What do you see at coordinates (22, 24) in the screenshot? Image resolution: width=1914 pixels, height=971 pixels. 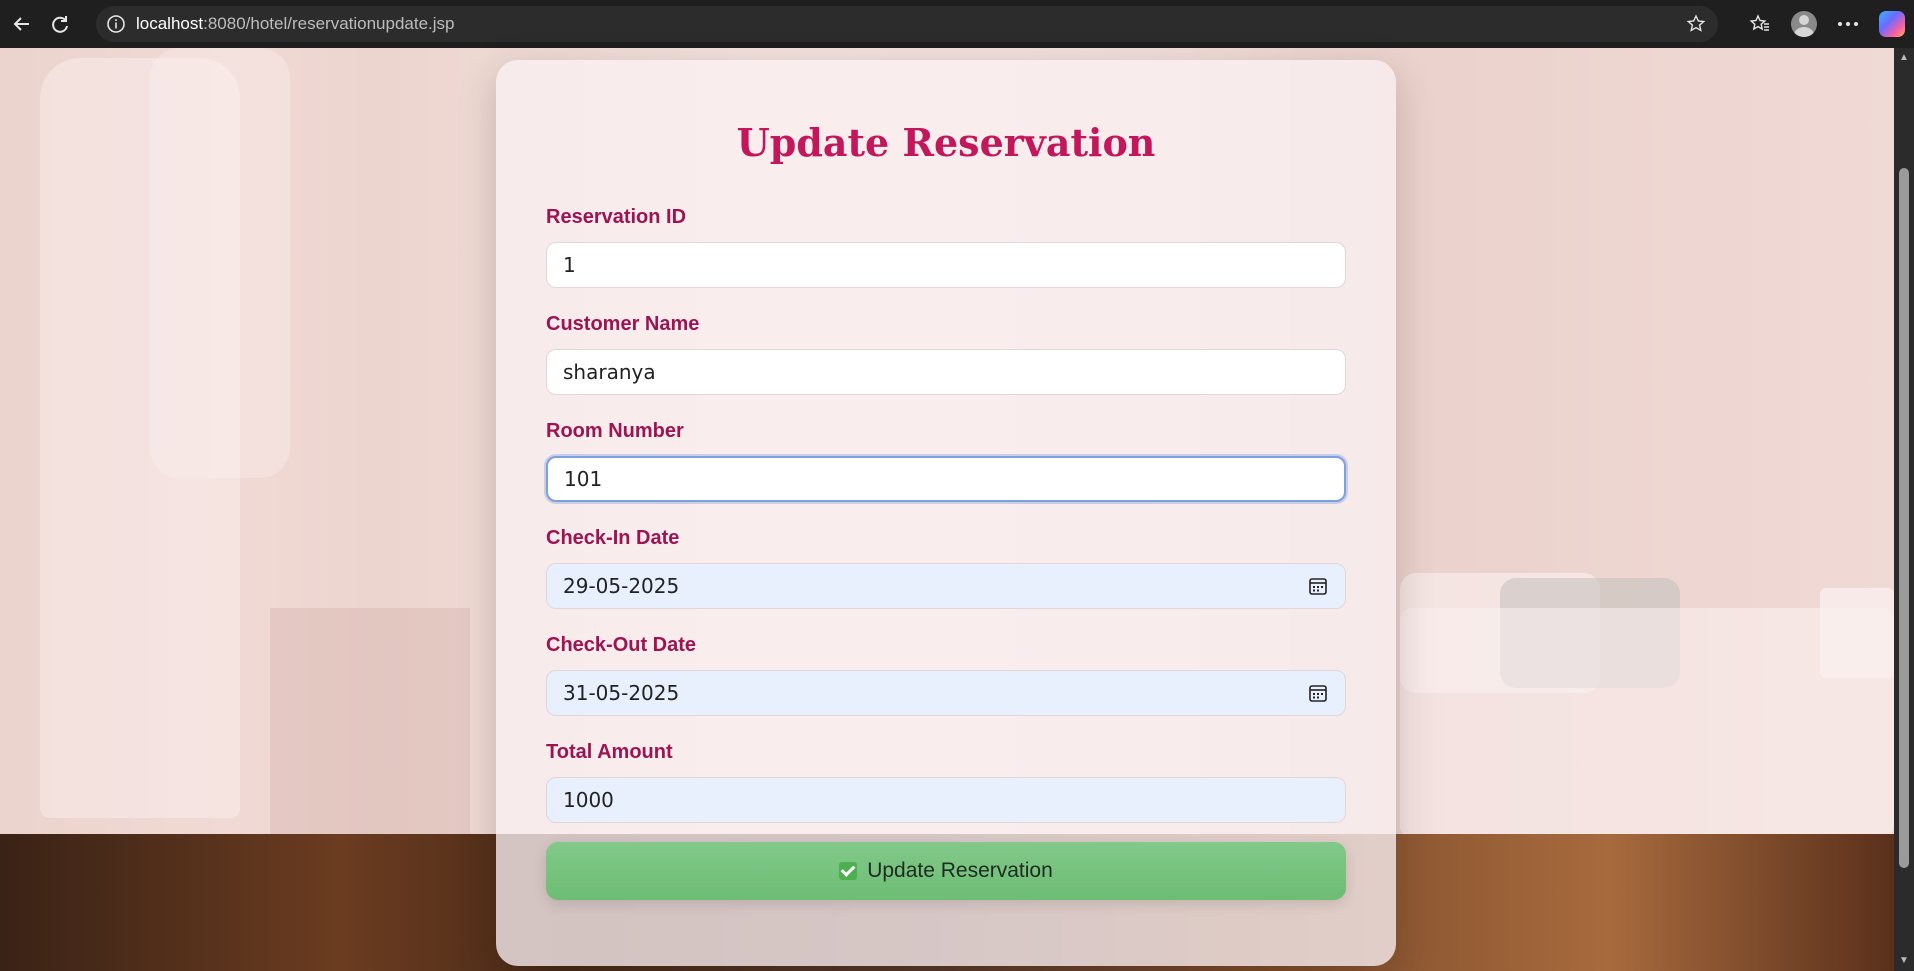 I see `back-icon` at bounding box center [22, 24].